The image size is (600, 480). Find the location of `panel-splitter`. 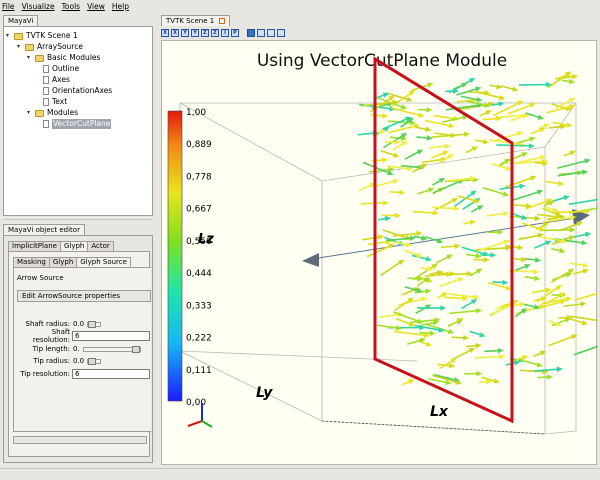

panel-splitter is located at coordinates (78, 221).